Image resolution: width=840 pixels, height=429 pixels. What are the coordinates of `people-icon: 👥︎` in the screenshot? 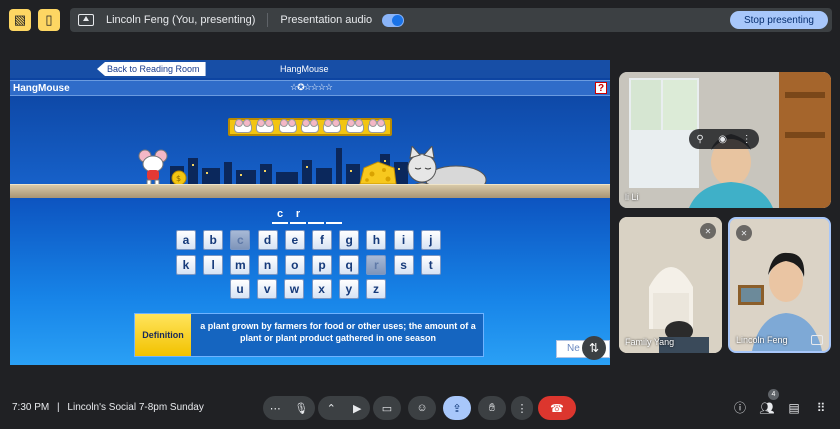 It's located at (767, 408).